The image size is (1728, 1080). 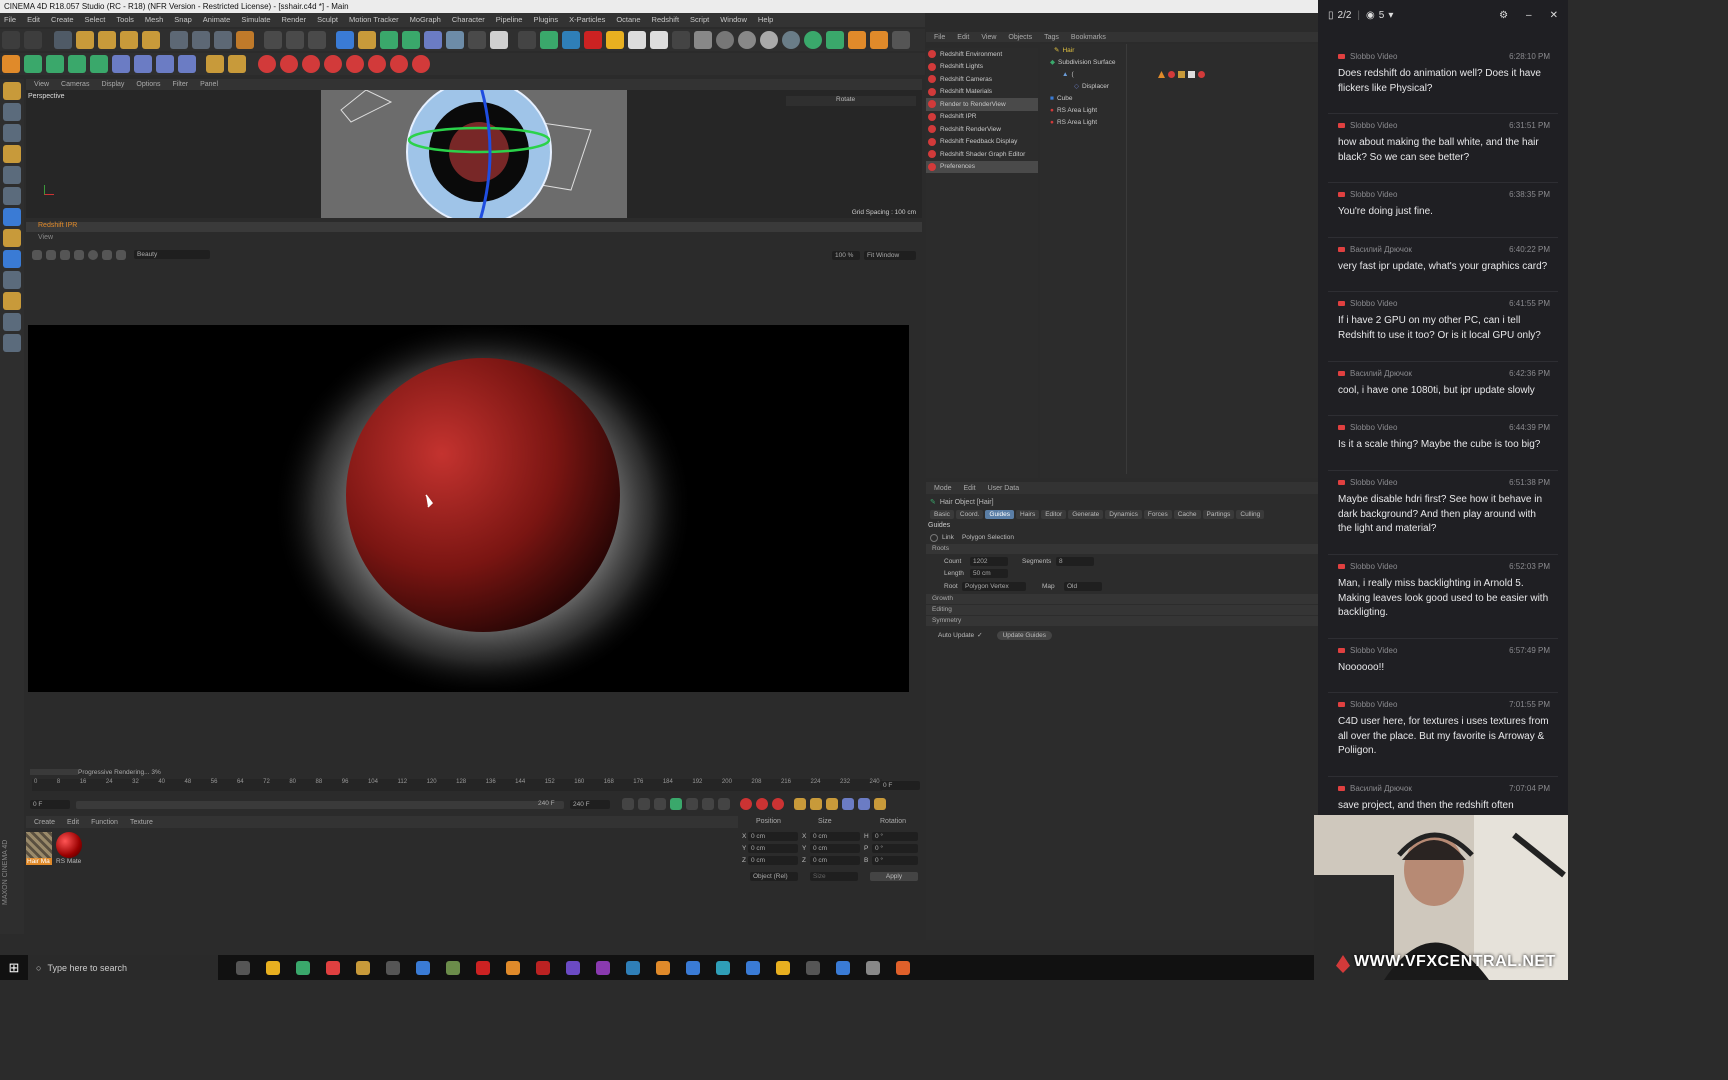 I want to click on obj-menu-objects: Objects, so click(x=1020, y=37).